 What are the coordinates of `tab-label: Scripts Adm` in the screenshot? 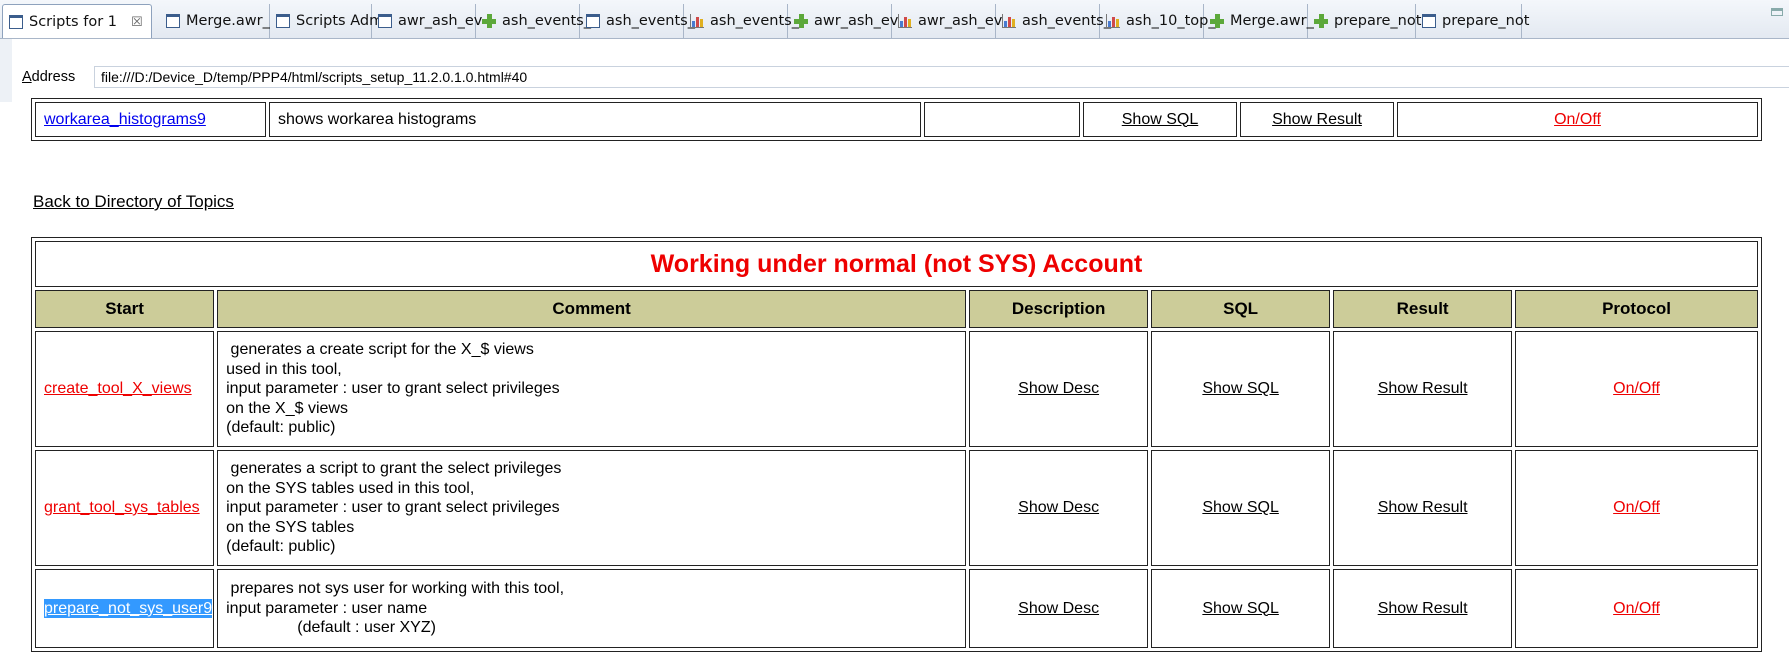 It's located at (340, 21).